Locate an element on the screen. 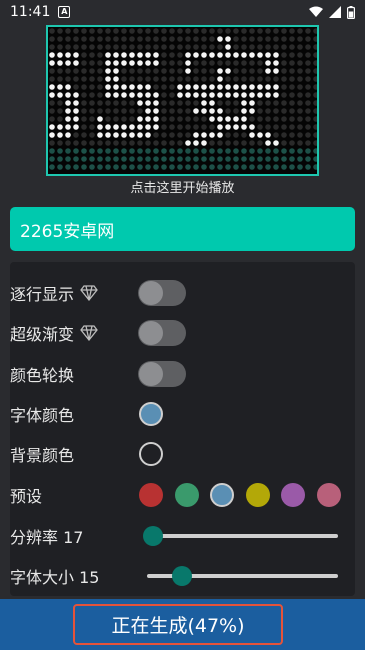 The height and width of the screenshot is (650, 365). font-color-swatch is located at coordinates (151, 414).